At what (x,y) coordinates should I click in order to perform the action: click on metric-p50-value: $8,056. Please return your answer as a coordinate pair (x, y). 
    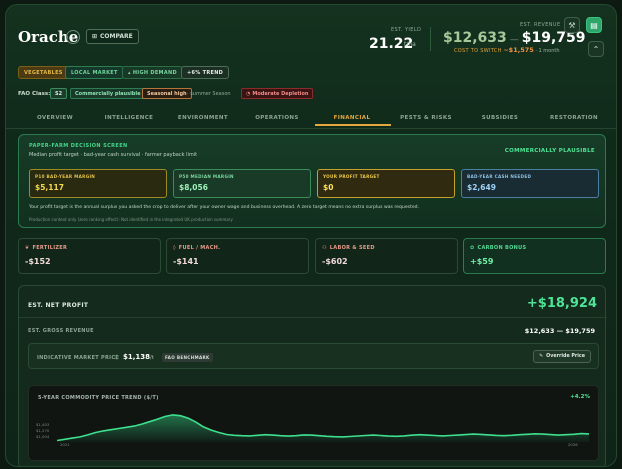
    Looking at the image, I should click on (193, 187).